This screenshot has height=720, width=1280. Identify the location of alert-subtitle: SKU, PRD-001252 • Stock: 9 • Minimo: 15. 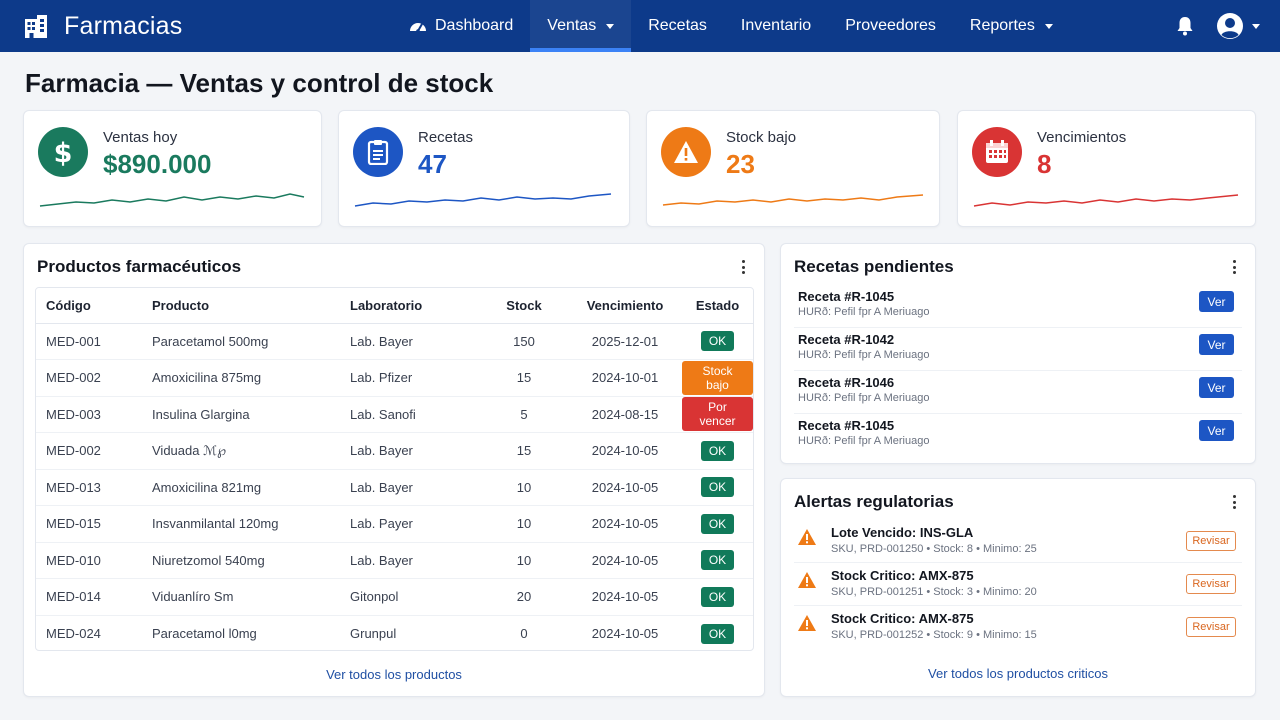
(934, 635).